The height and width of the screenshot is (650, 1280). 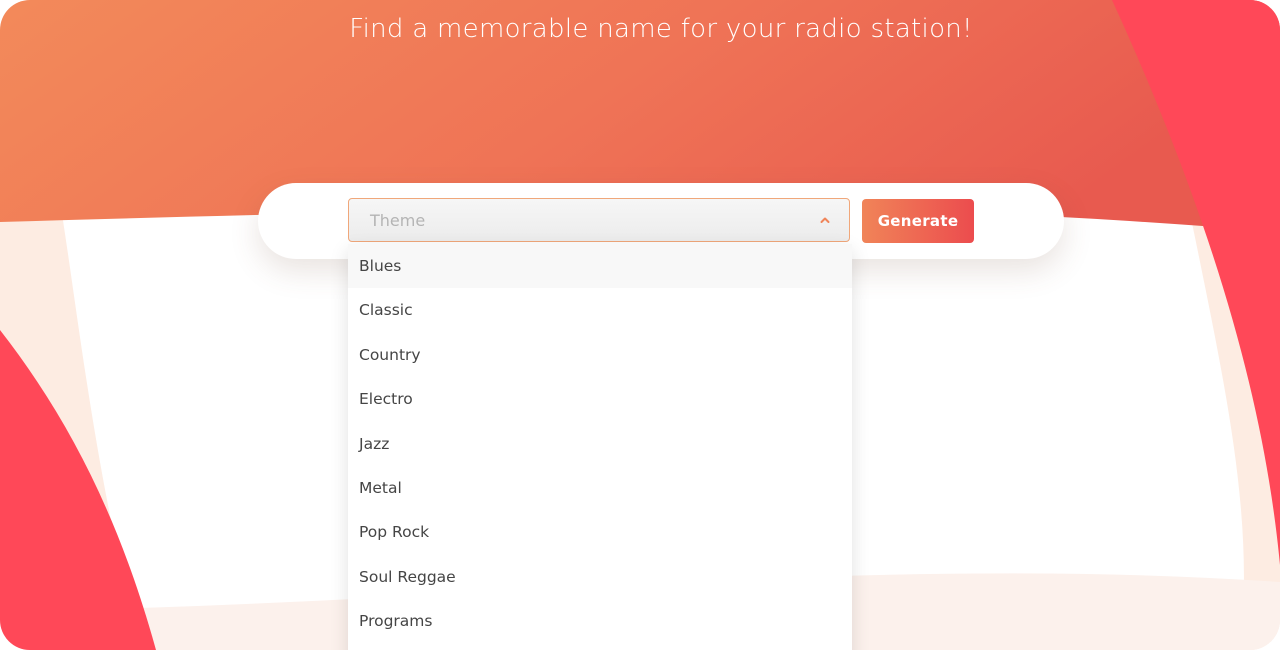 I want to click on dropdown-option-blues: Blues, so click(x=600, y=266).